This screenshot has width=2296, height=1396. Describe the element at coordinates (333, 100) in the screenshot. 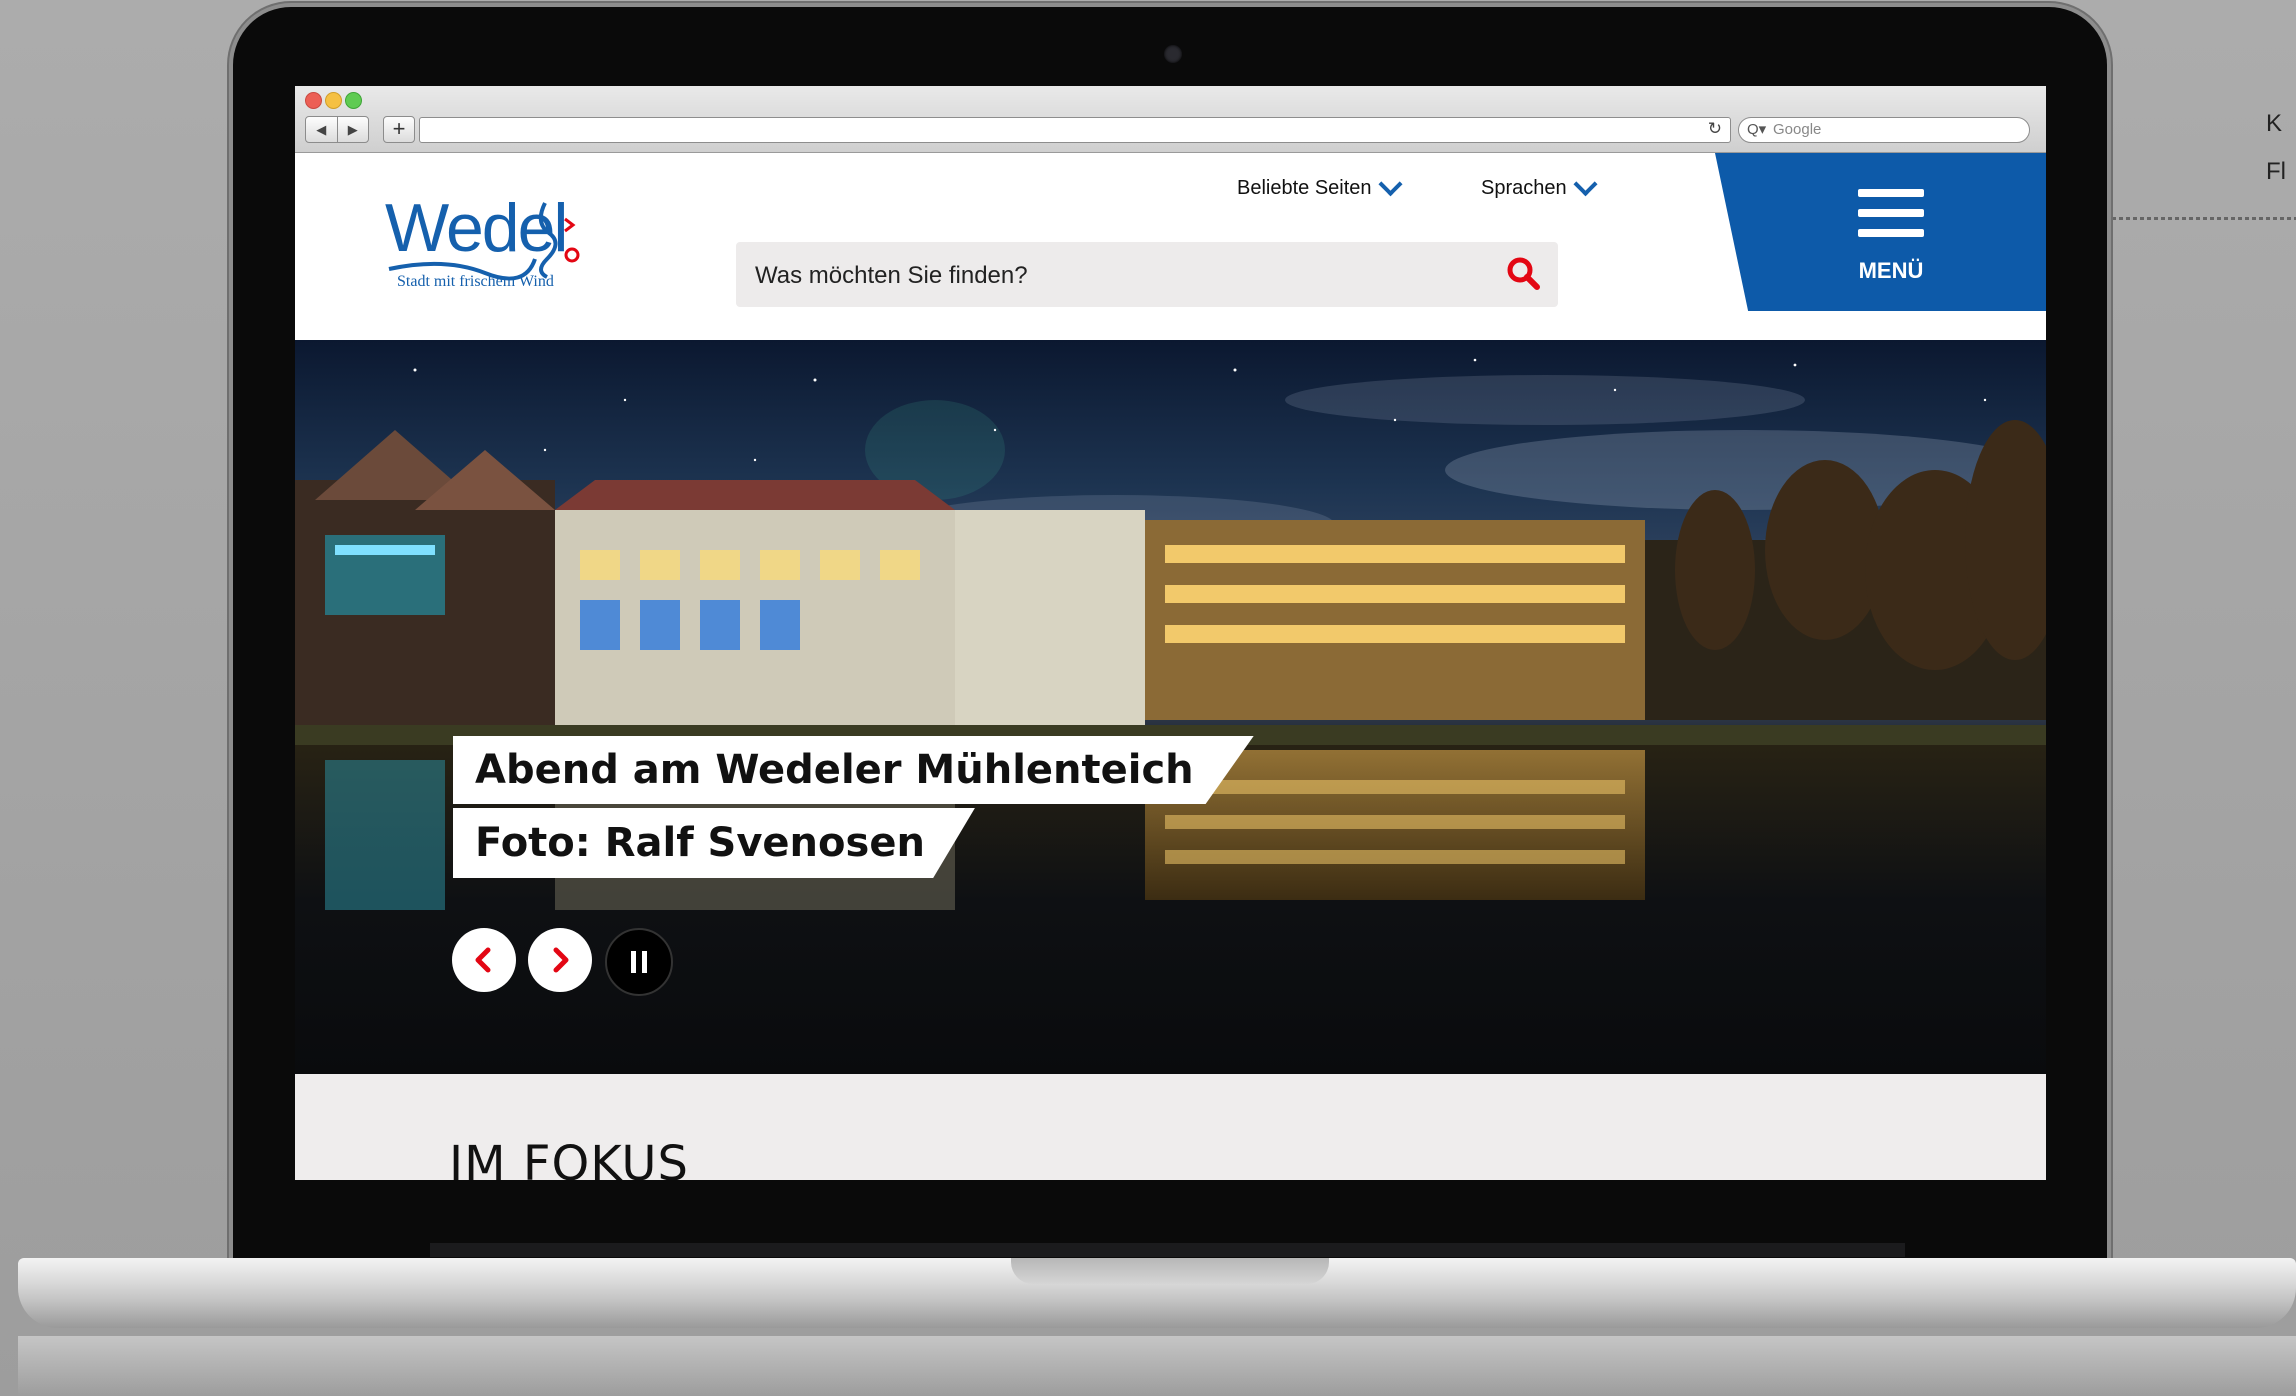

I see `minimize-window-button` at that location.